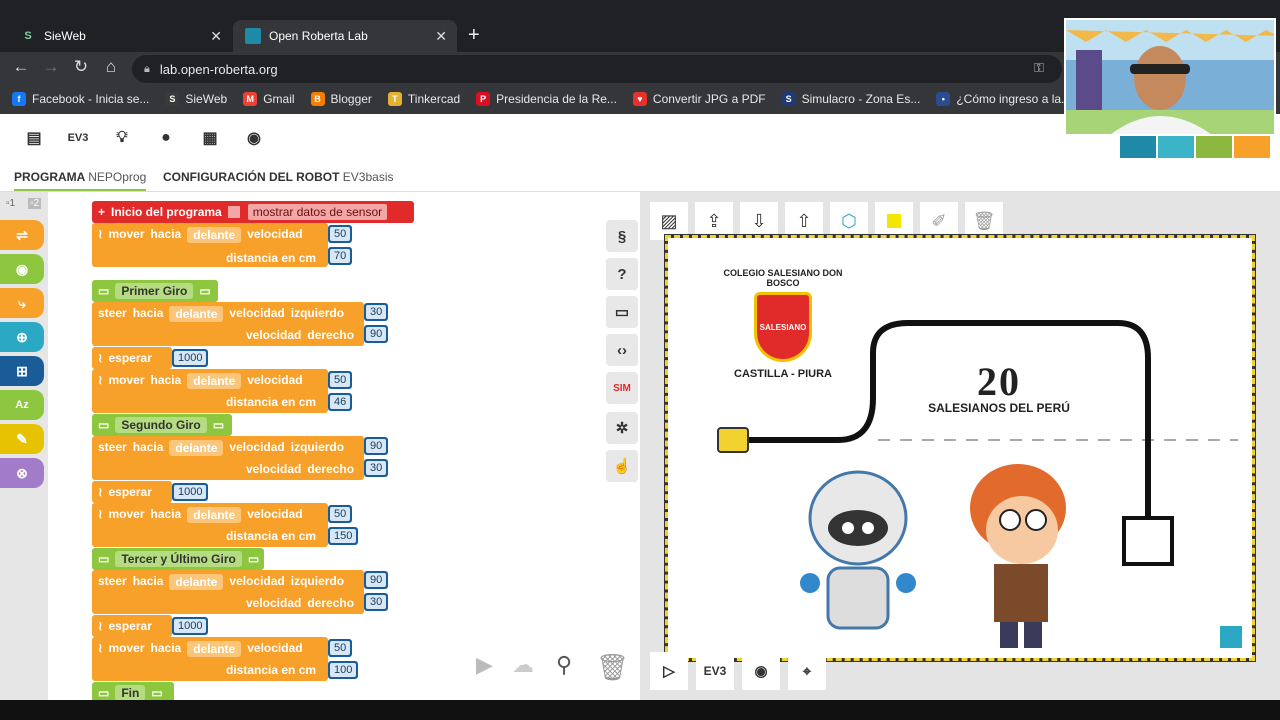 Image resolution: width=1280 pixels, height=720 pixels. What do you see at coordinates (10, 203) in the screenshot?
I see `page-selector-1: ▫1` at bounding box center [10, 203].